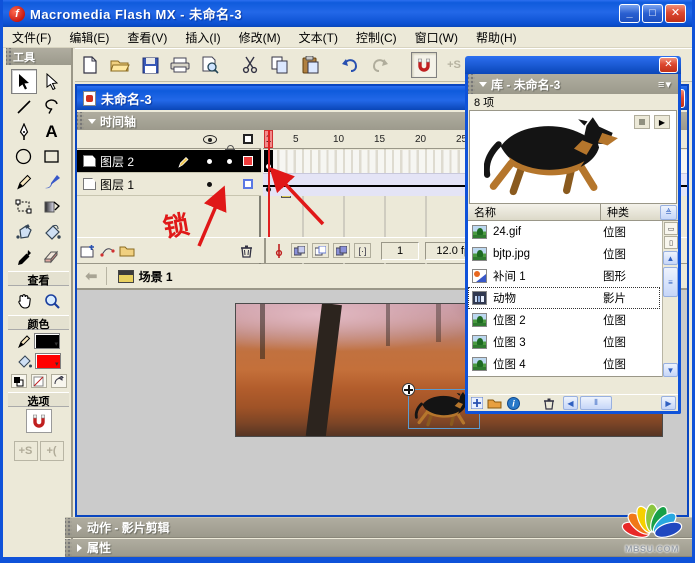 This screenshot has width=695, height=563. What do you see at coordinates (564, 320) in the screenshot?
I see `library-item: 位图 2 位图` at bounding box center [564, 320].